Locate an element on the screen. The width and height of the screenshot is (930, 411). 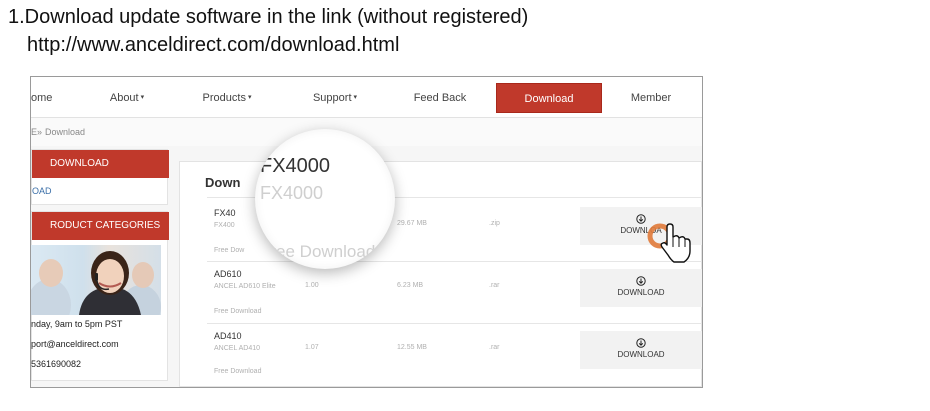
product-version: 1.07 is located at coordinates (312, 347).